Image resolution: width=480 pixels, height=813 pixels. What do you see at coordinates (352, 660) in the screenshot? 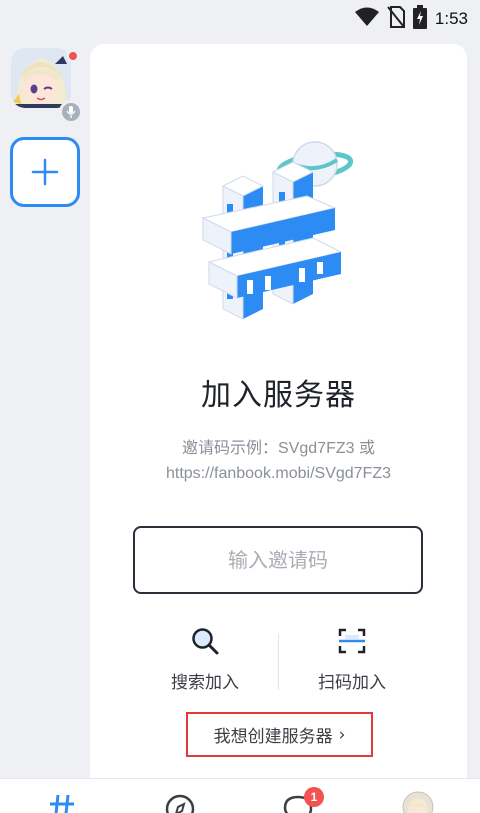
I see `scan-join-button: 扫码加入` at bounding box center [352, 660].